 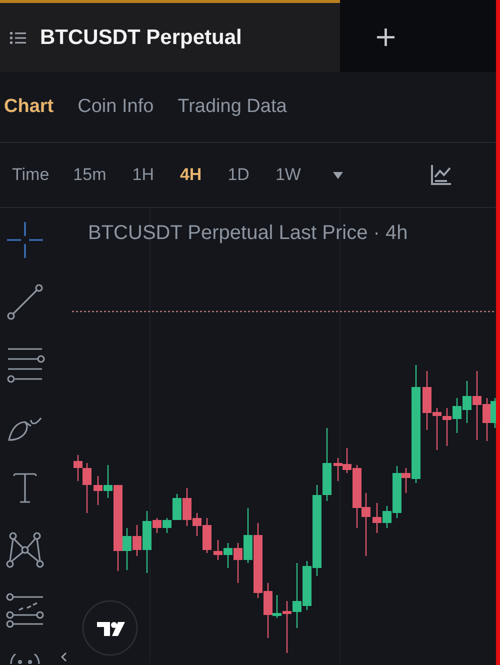 What do you see at coordinates (143, 175) in the screenshot?
I see `interval-button: 1H` at bounding box center [143, 175].